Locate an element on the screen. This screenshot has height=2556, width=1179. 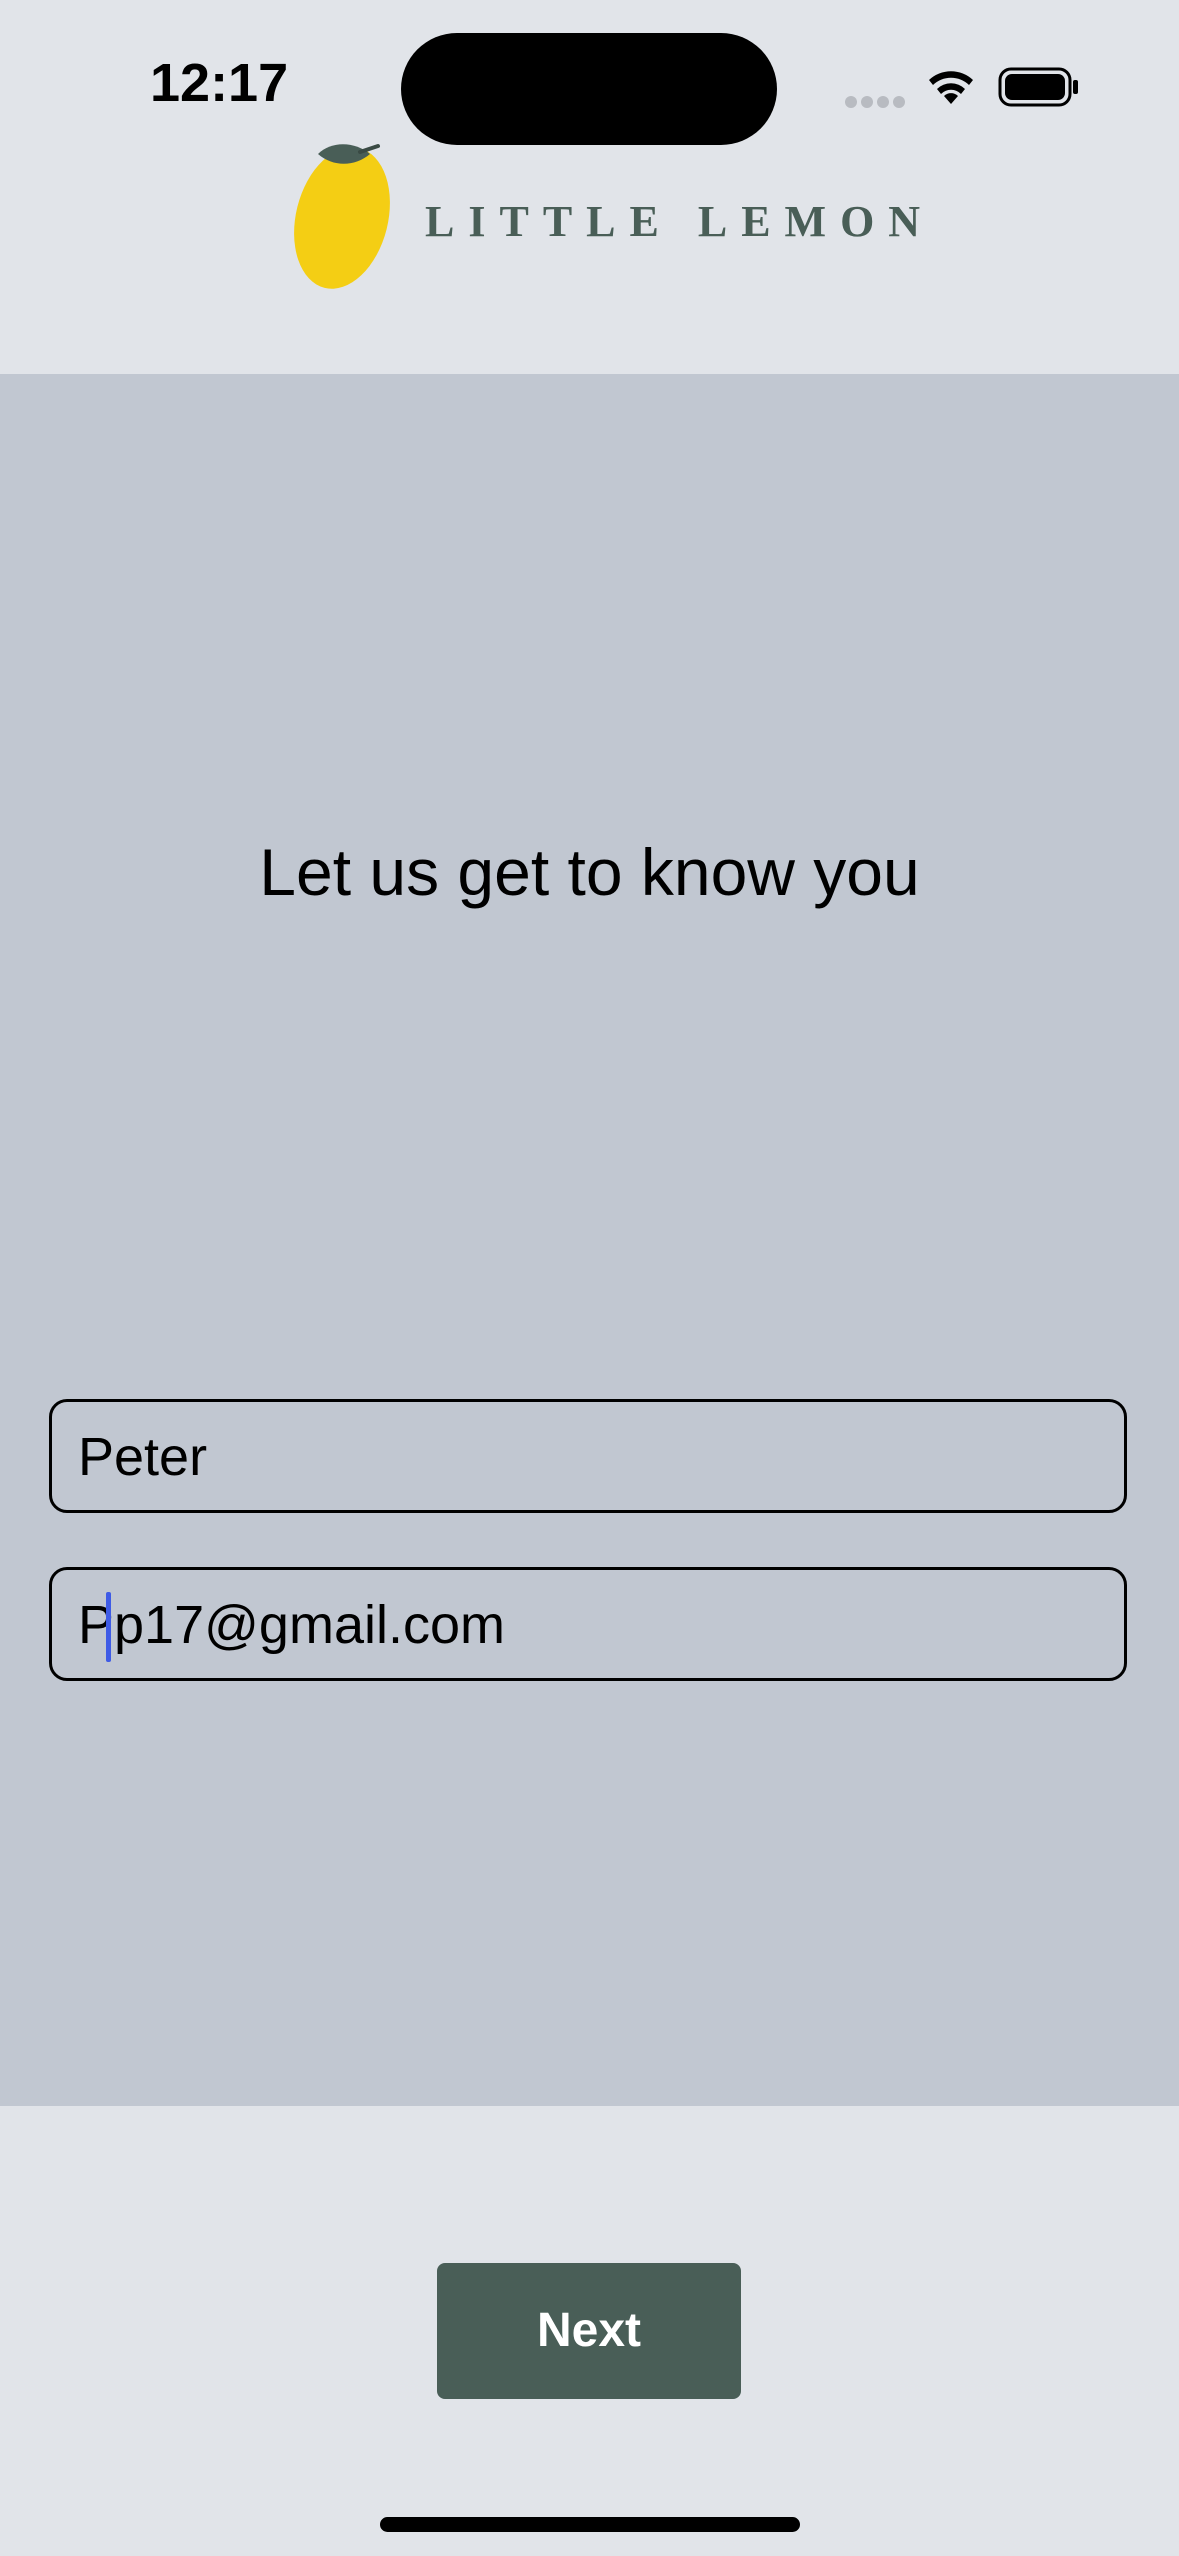
text-cursor is located at coordinates (108, 1627).